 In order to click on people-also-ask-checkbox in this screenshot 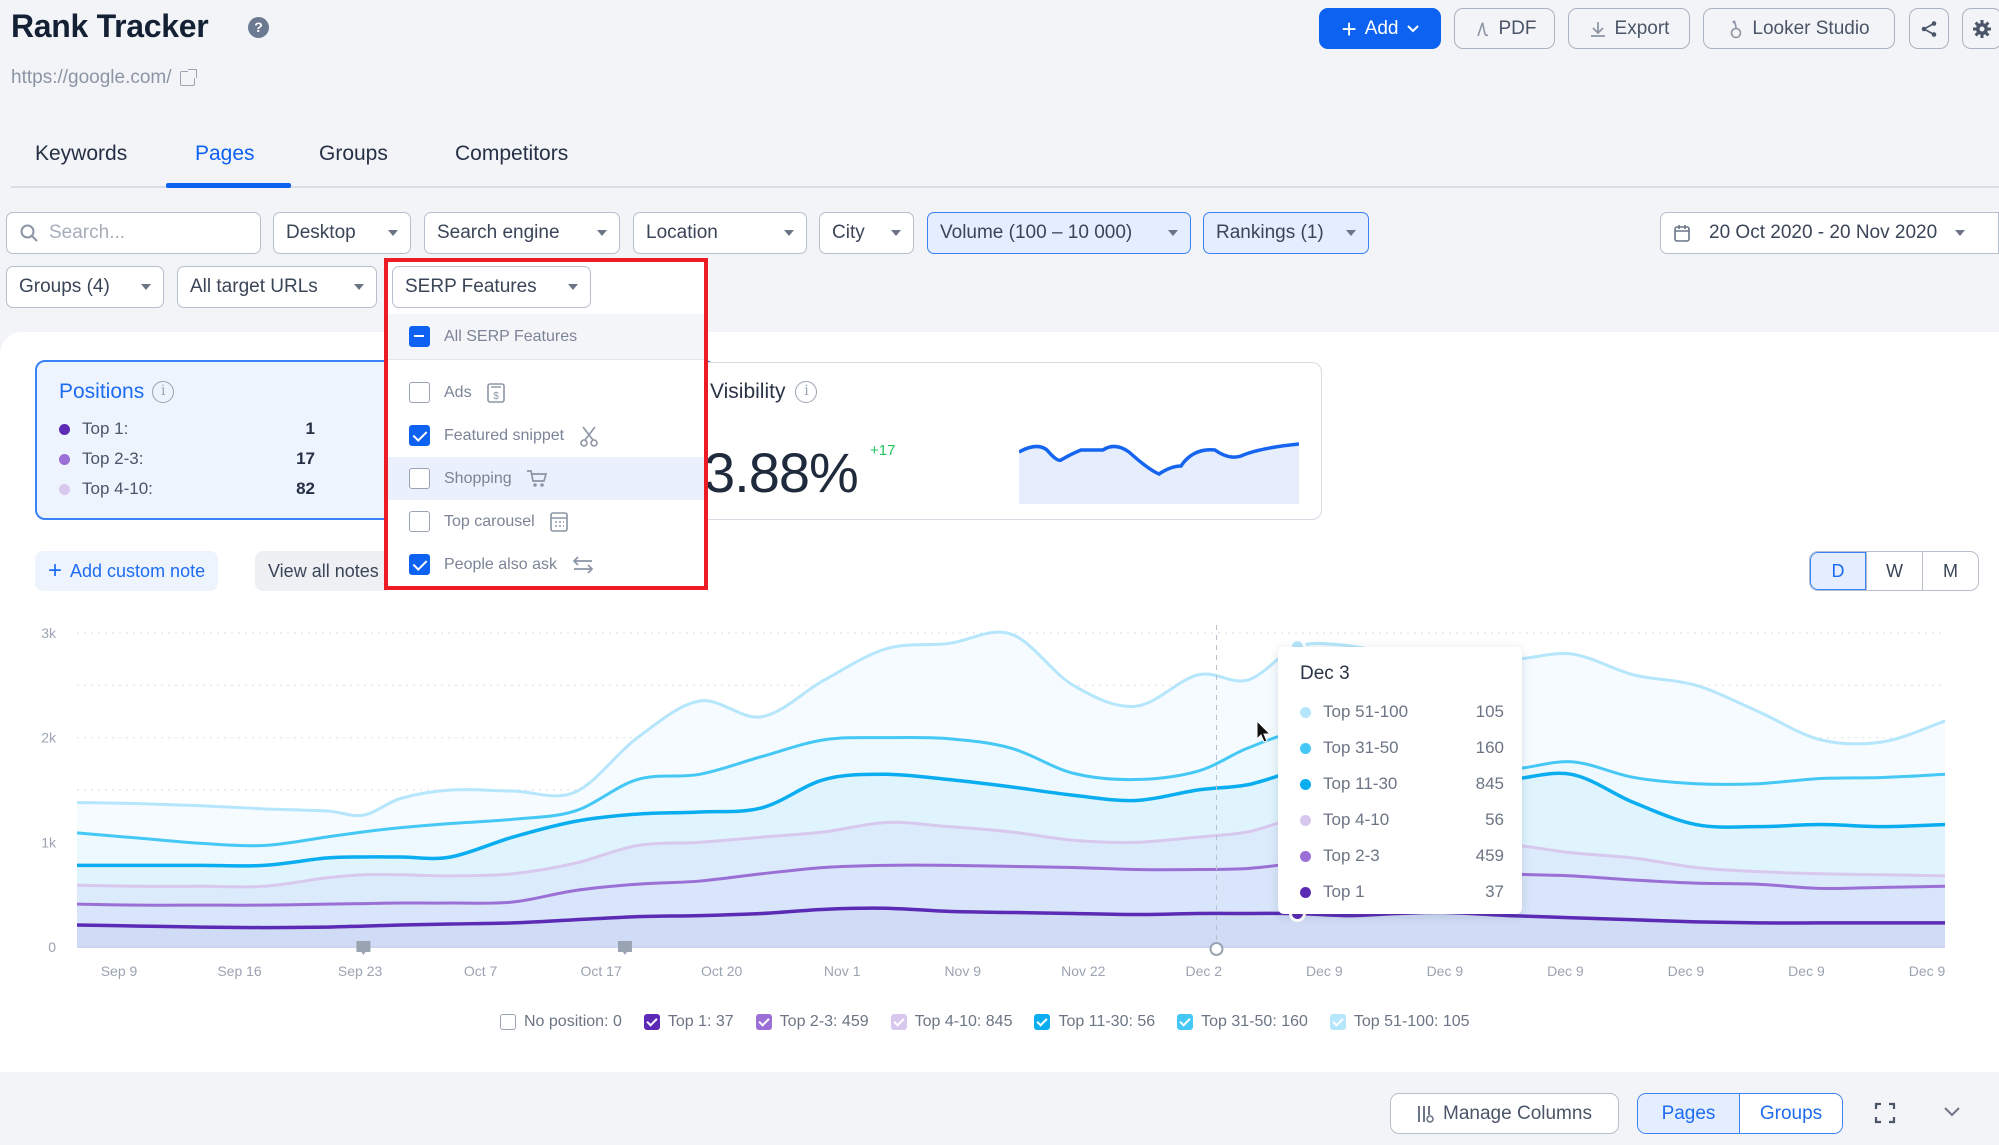, I will do `click(419, 564)`.